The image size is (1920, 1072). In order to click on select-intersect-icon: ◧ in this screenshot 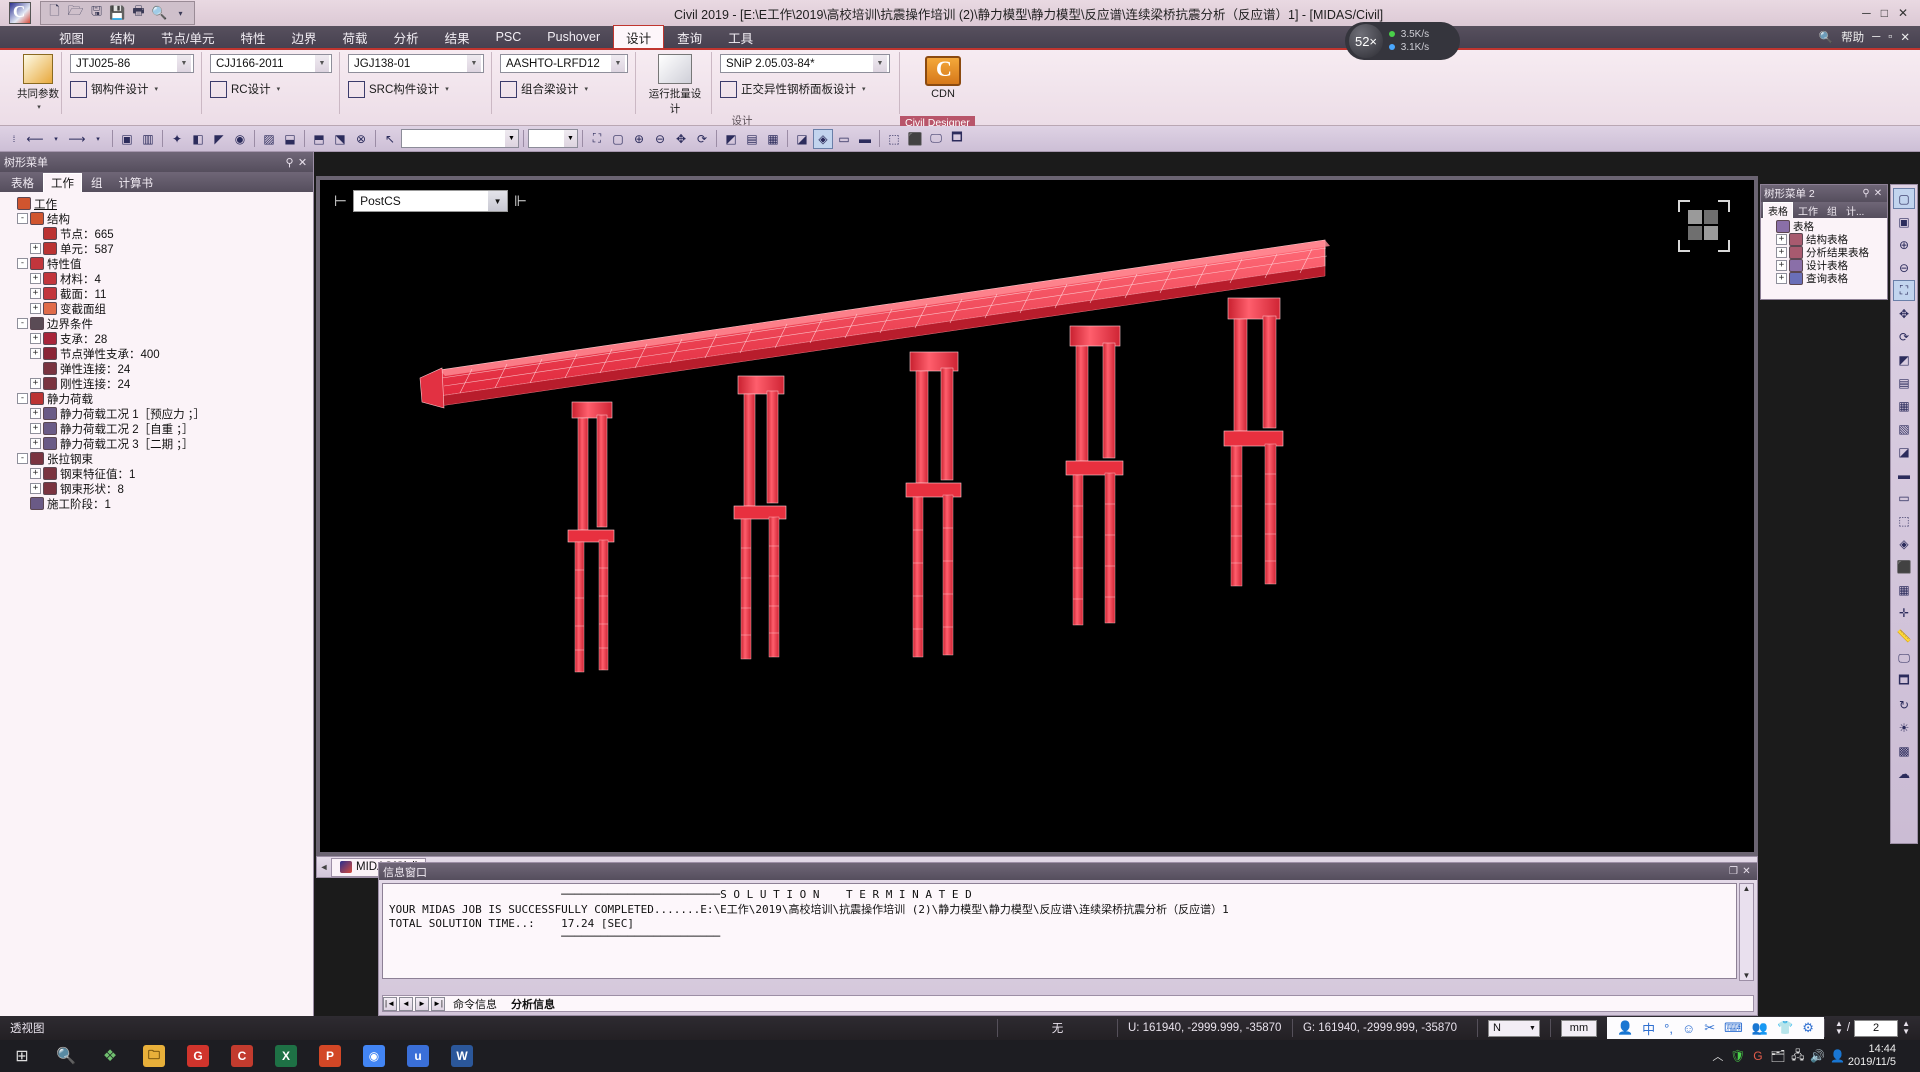, I will do `click(198, 139)`.